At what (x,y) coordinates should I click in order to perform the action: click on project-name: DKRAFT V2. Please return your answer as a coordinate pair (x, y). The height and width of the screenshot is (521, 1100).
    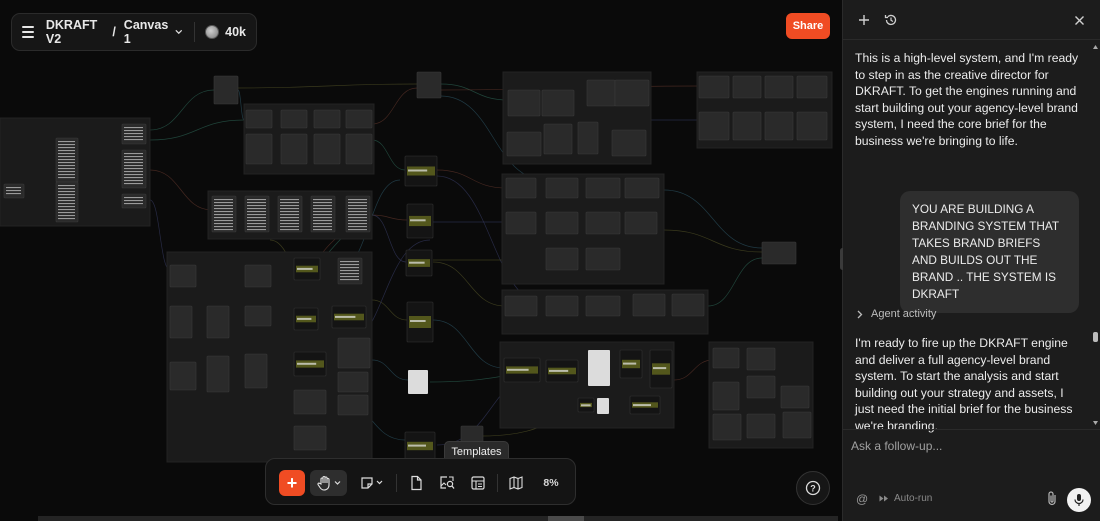
    Looking at the image, I should click on (75, 32).